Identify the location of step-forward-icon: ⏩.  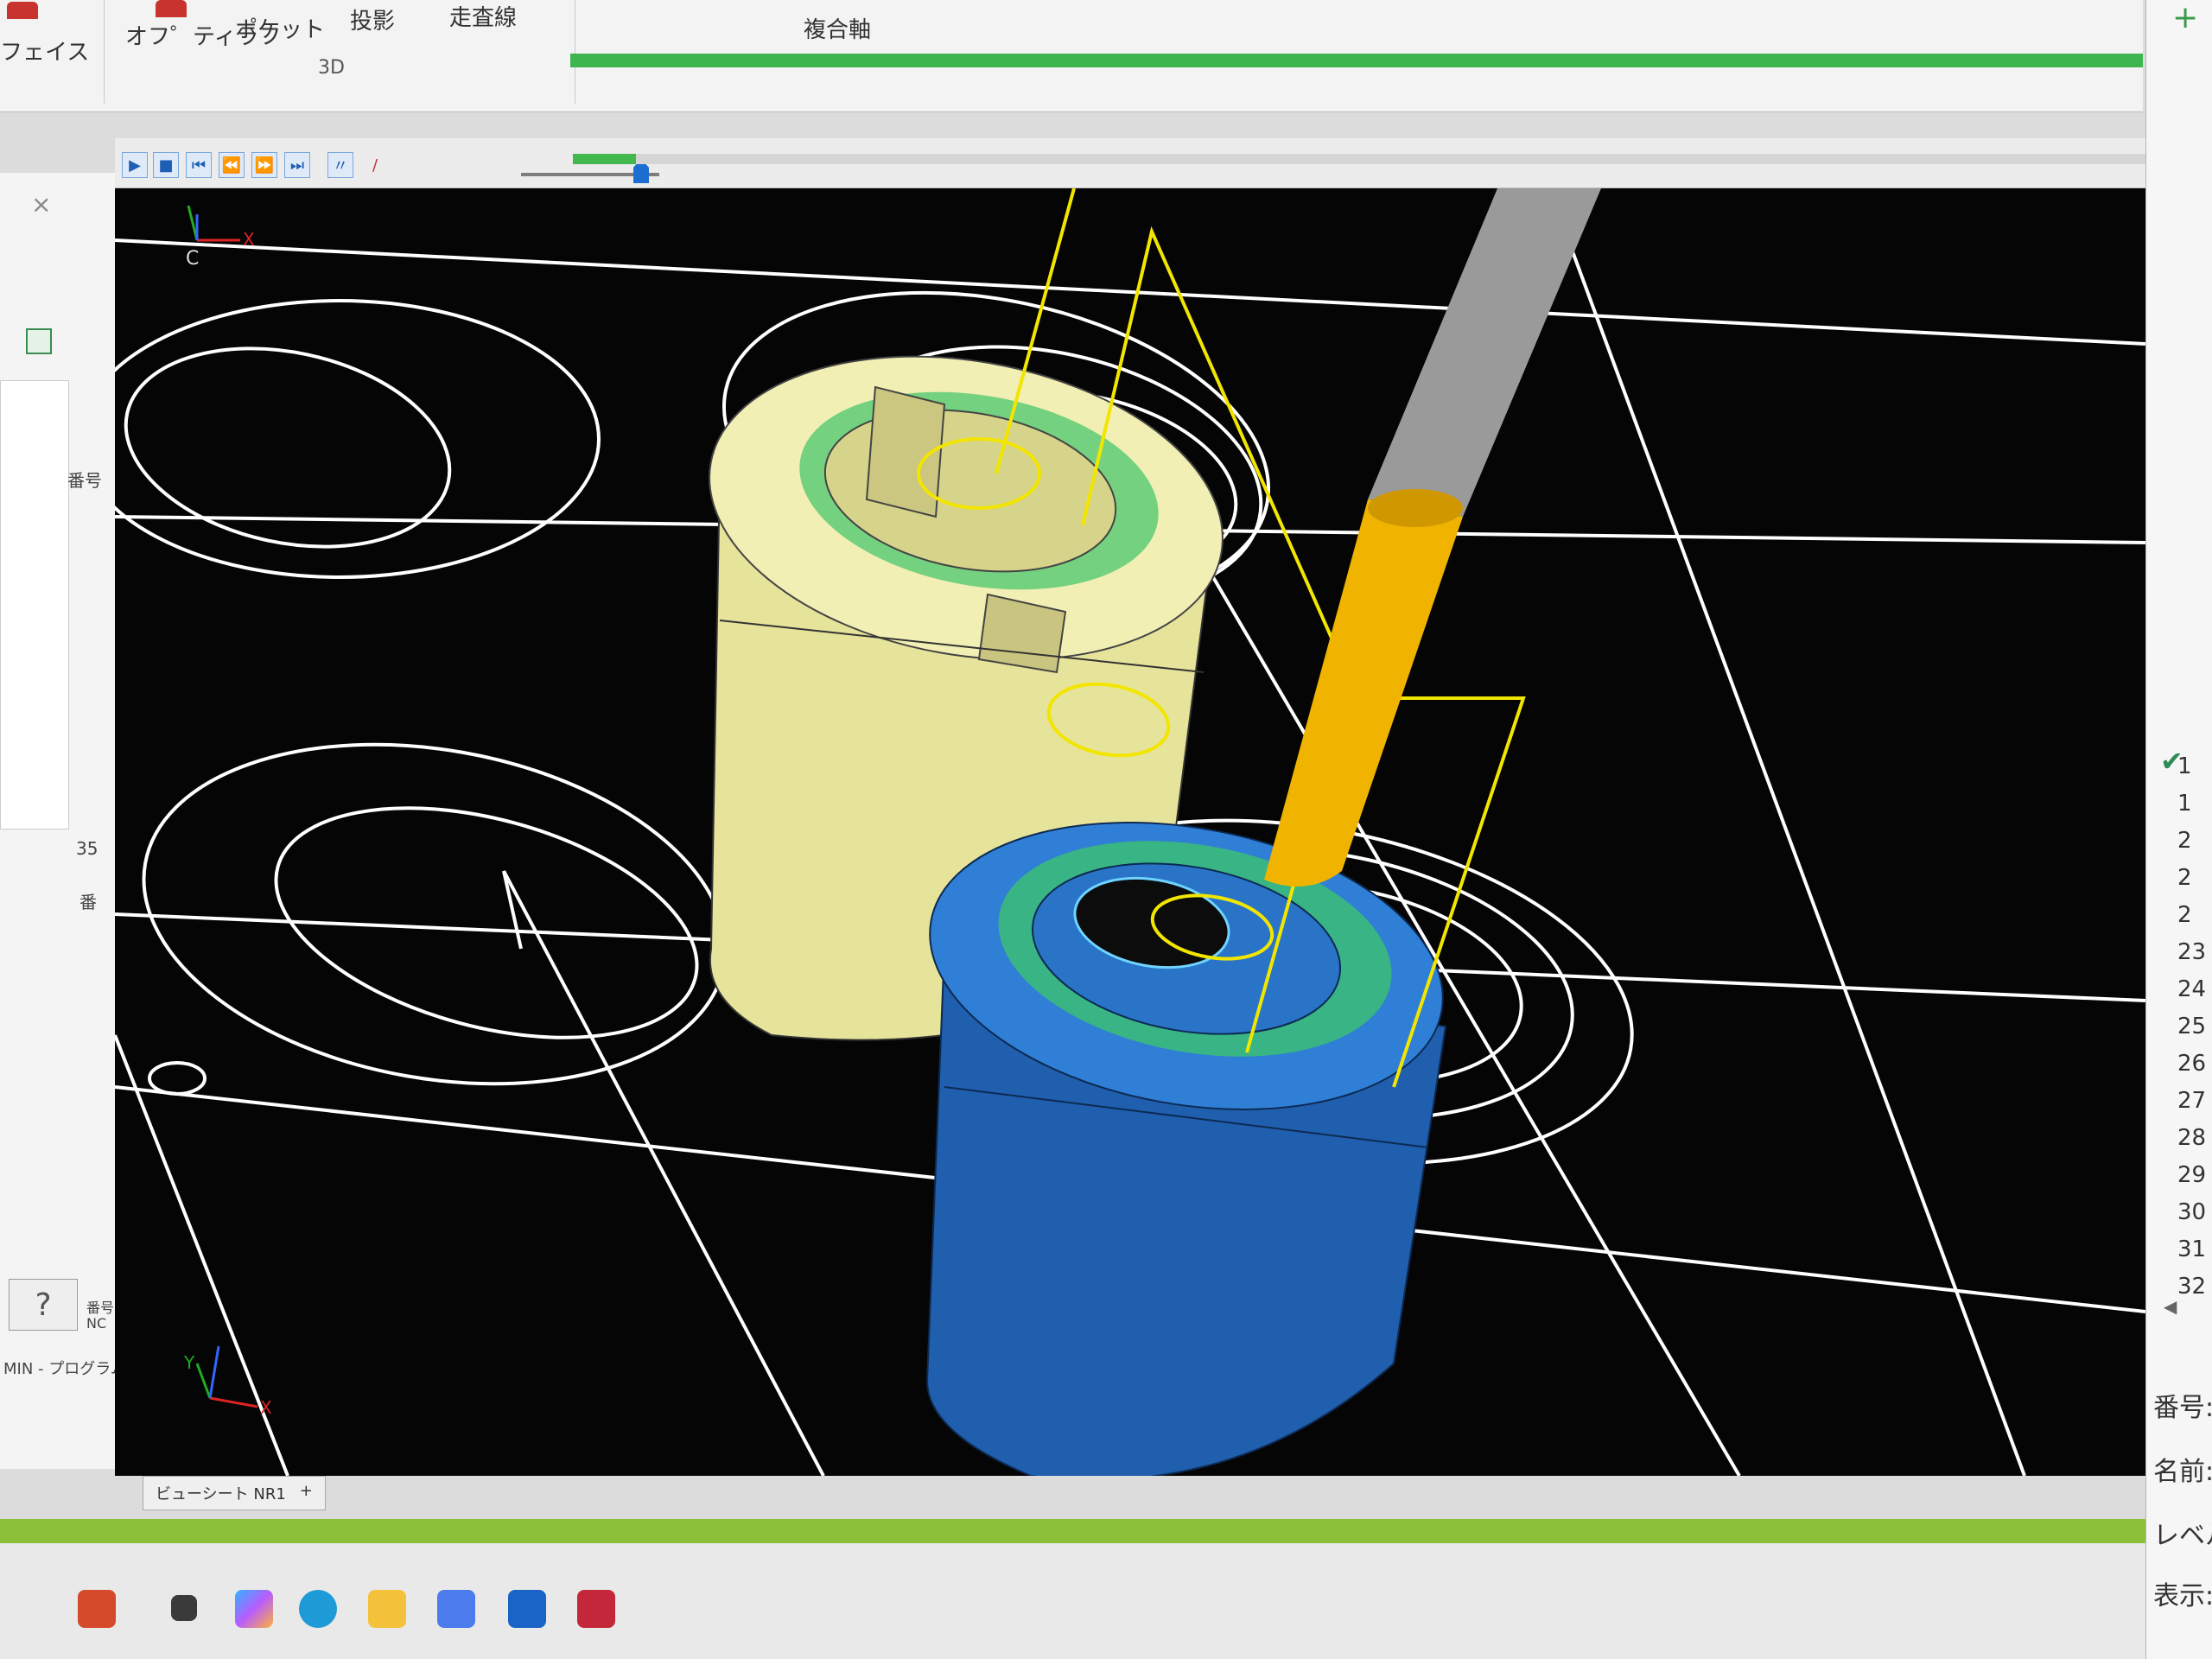
(264, 165).